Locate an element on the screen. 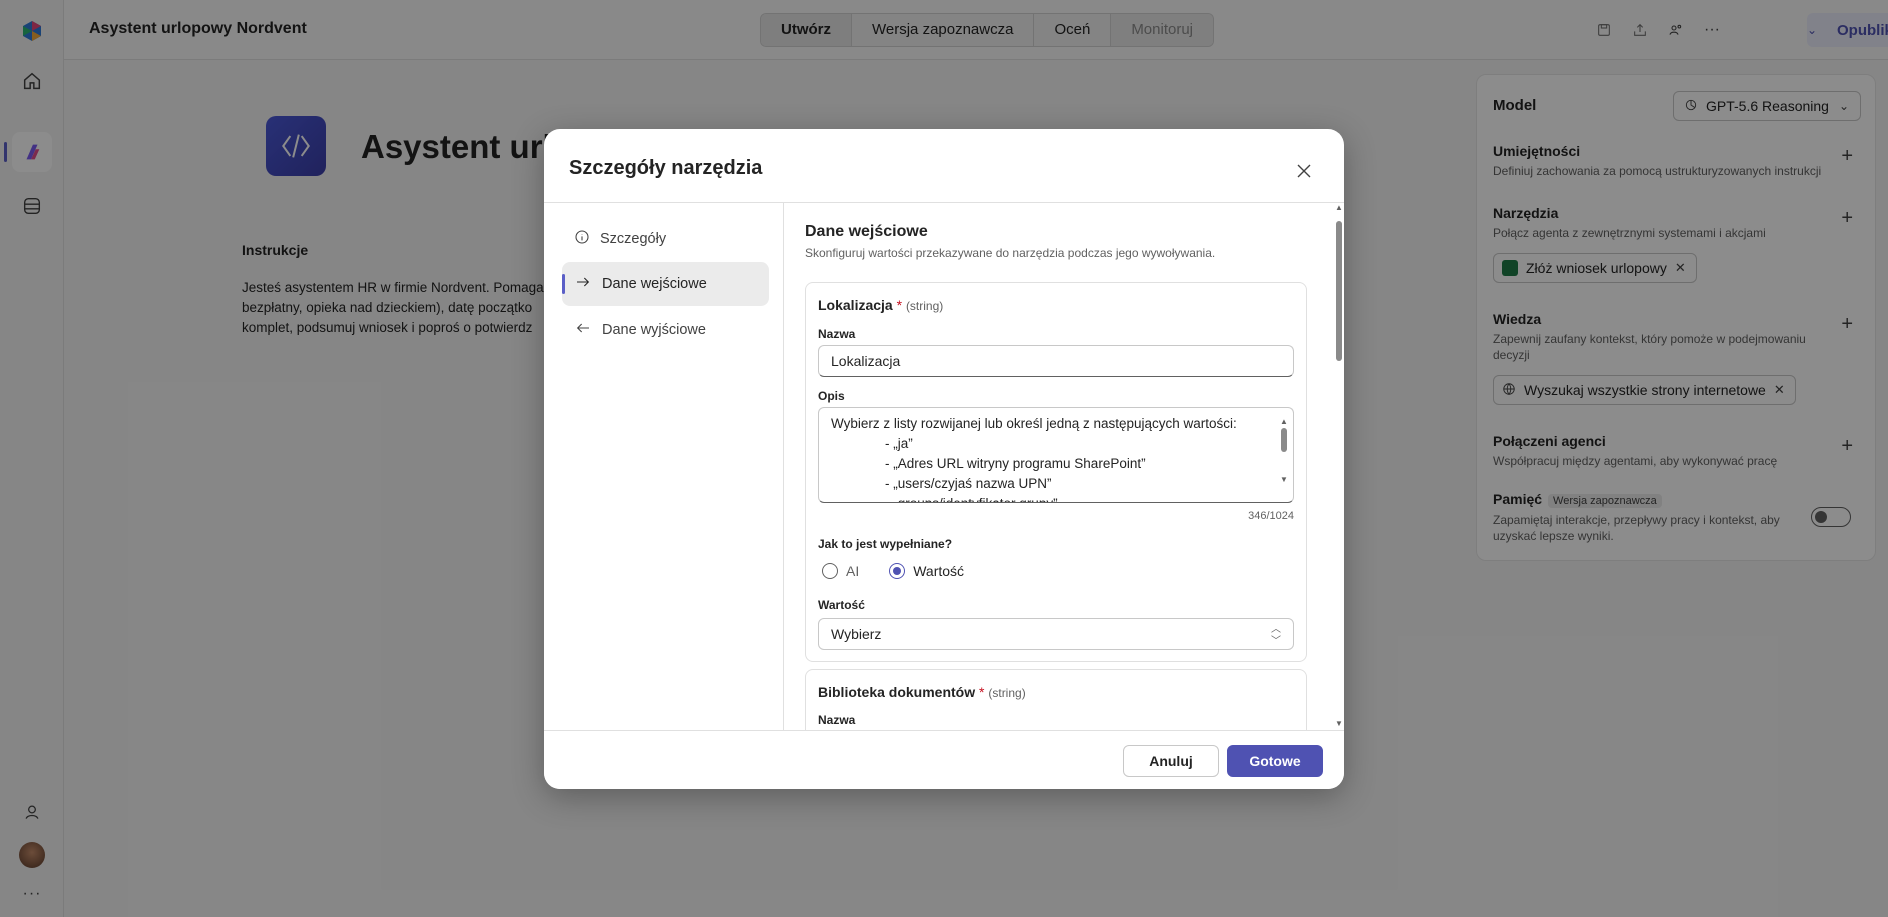  desc-line: - „users/czyjaś nazwa UPN” is located at coordinates (968, 483).